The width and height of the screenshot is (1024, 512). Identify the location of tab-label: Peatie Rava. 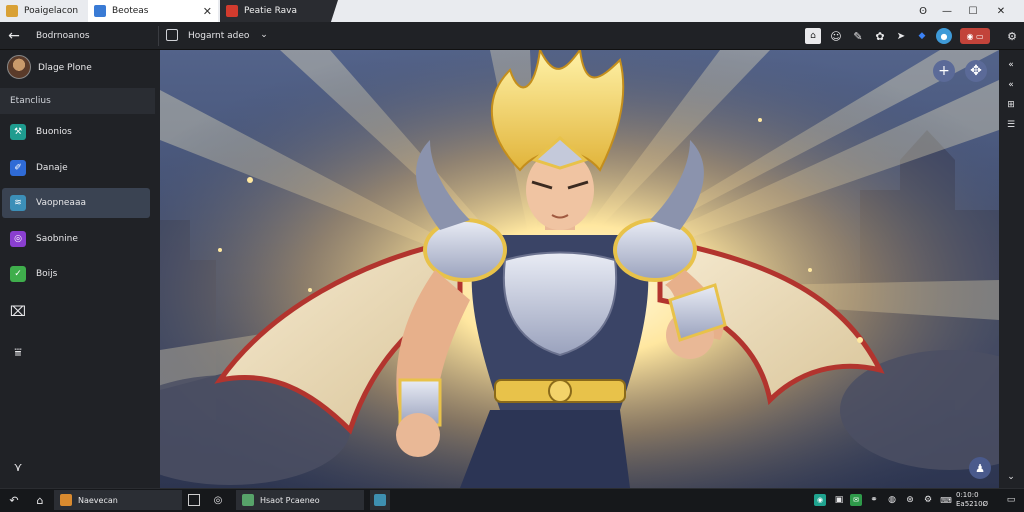
(270, 11).